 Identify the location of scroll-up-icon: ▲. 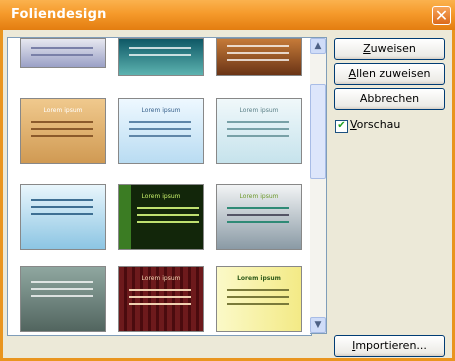
(318, 46).